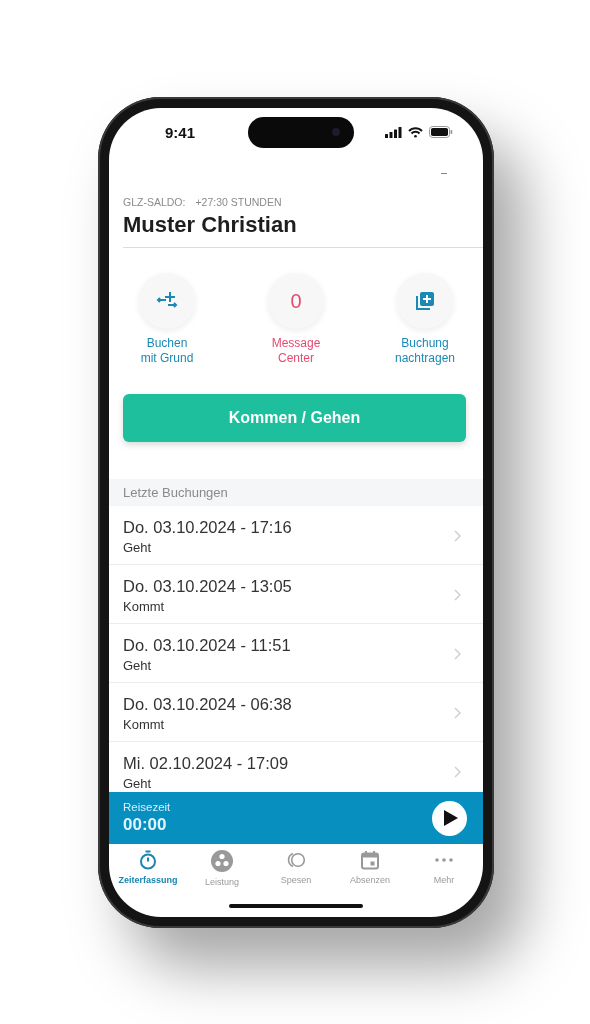 This screenshot has height=1024, width=590. Describe the element at coordinates (148, 860) in the screenshot. I see `stopwatch-icon` at that location.